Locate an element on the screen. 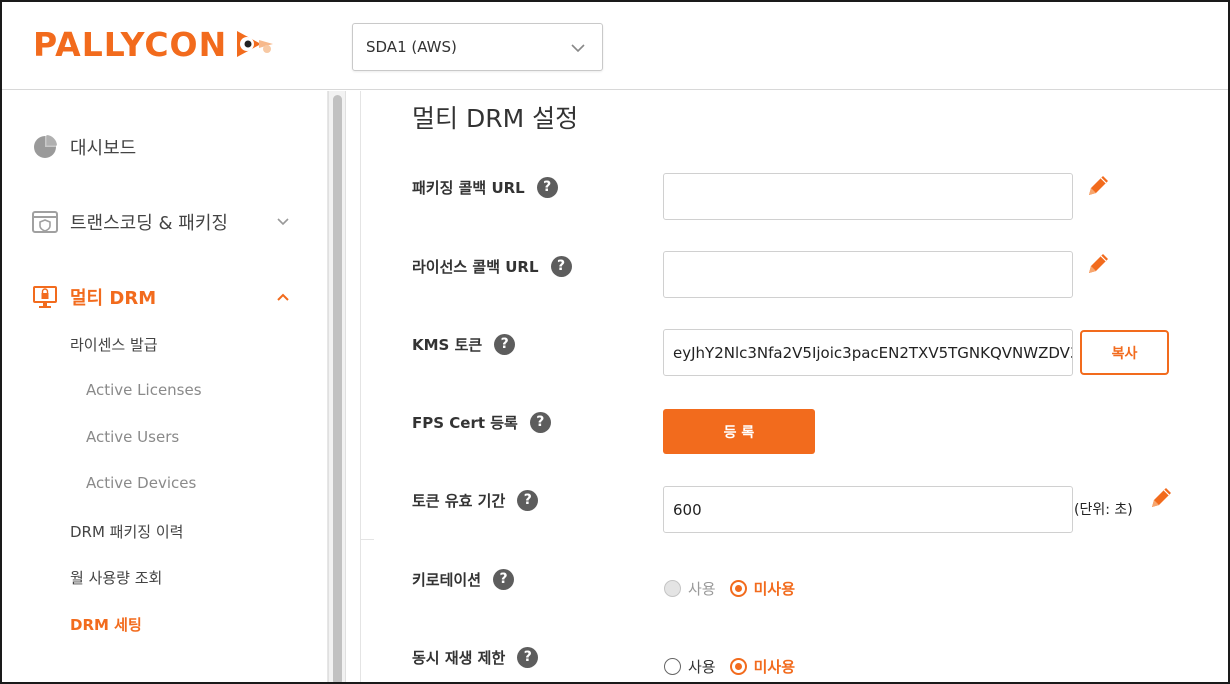 The width and height of the screenshot is (1230, 684). license-callback-label: 라이선스 콜백 URL ? is located at coordinates (492, 266).